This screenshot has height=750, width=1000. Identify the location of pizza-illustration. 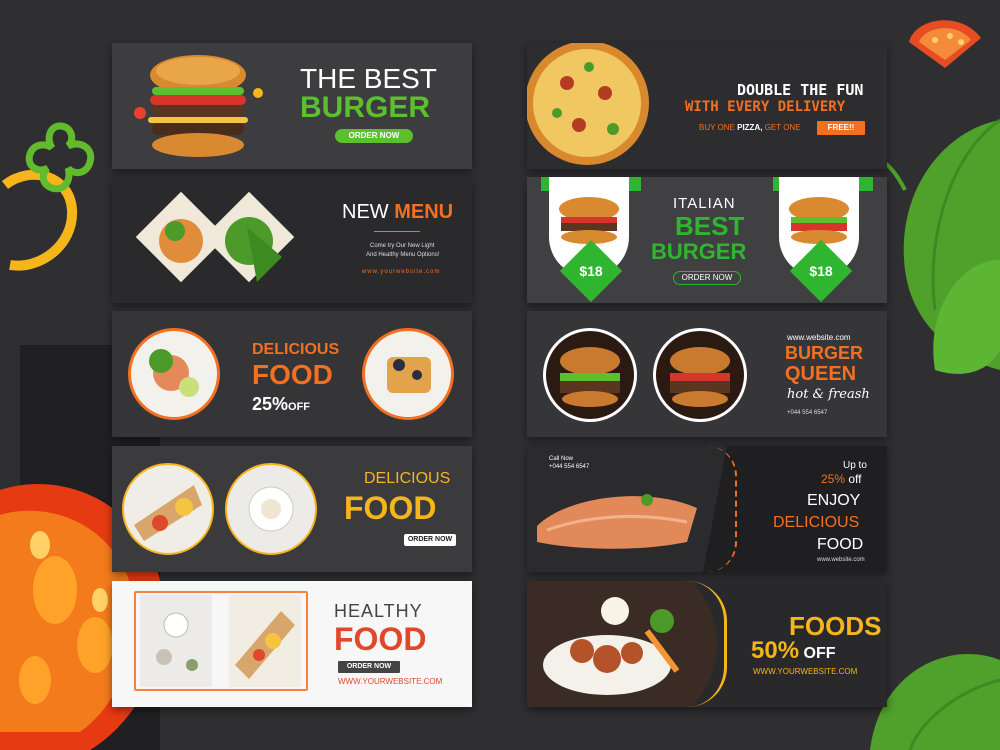
(588, 104).